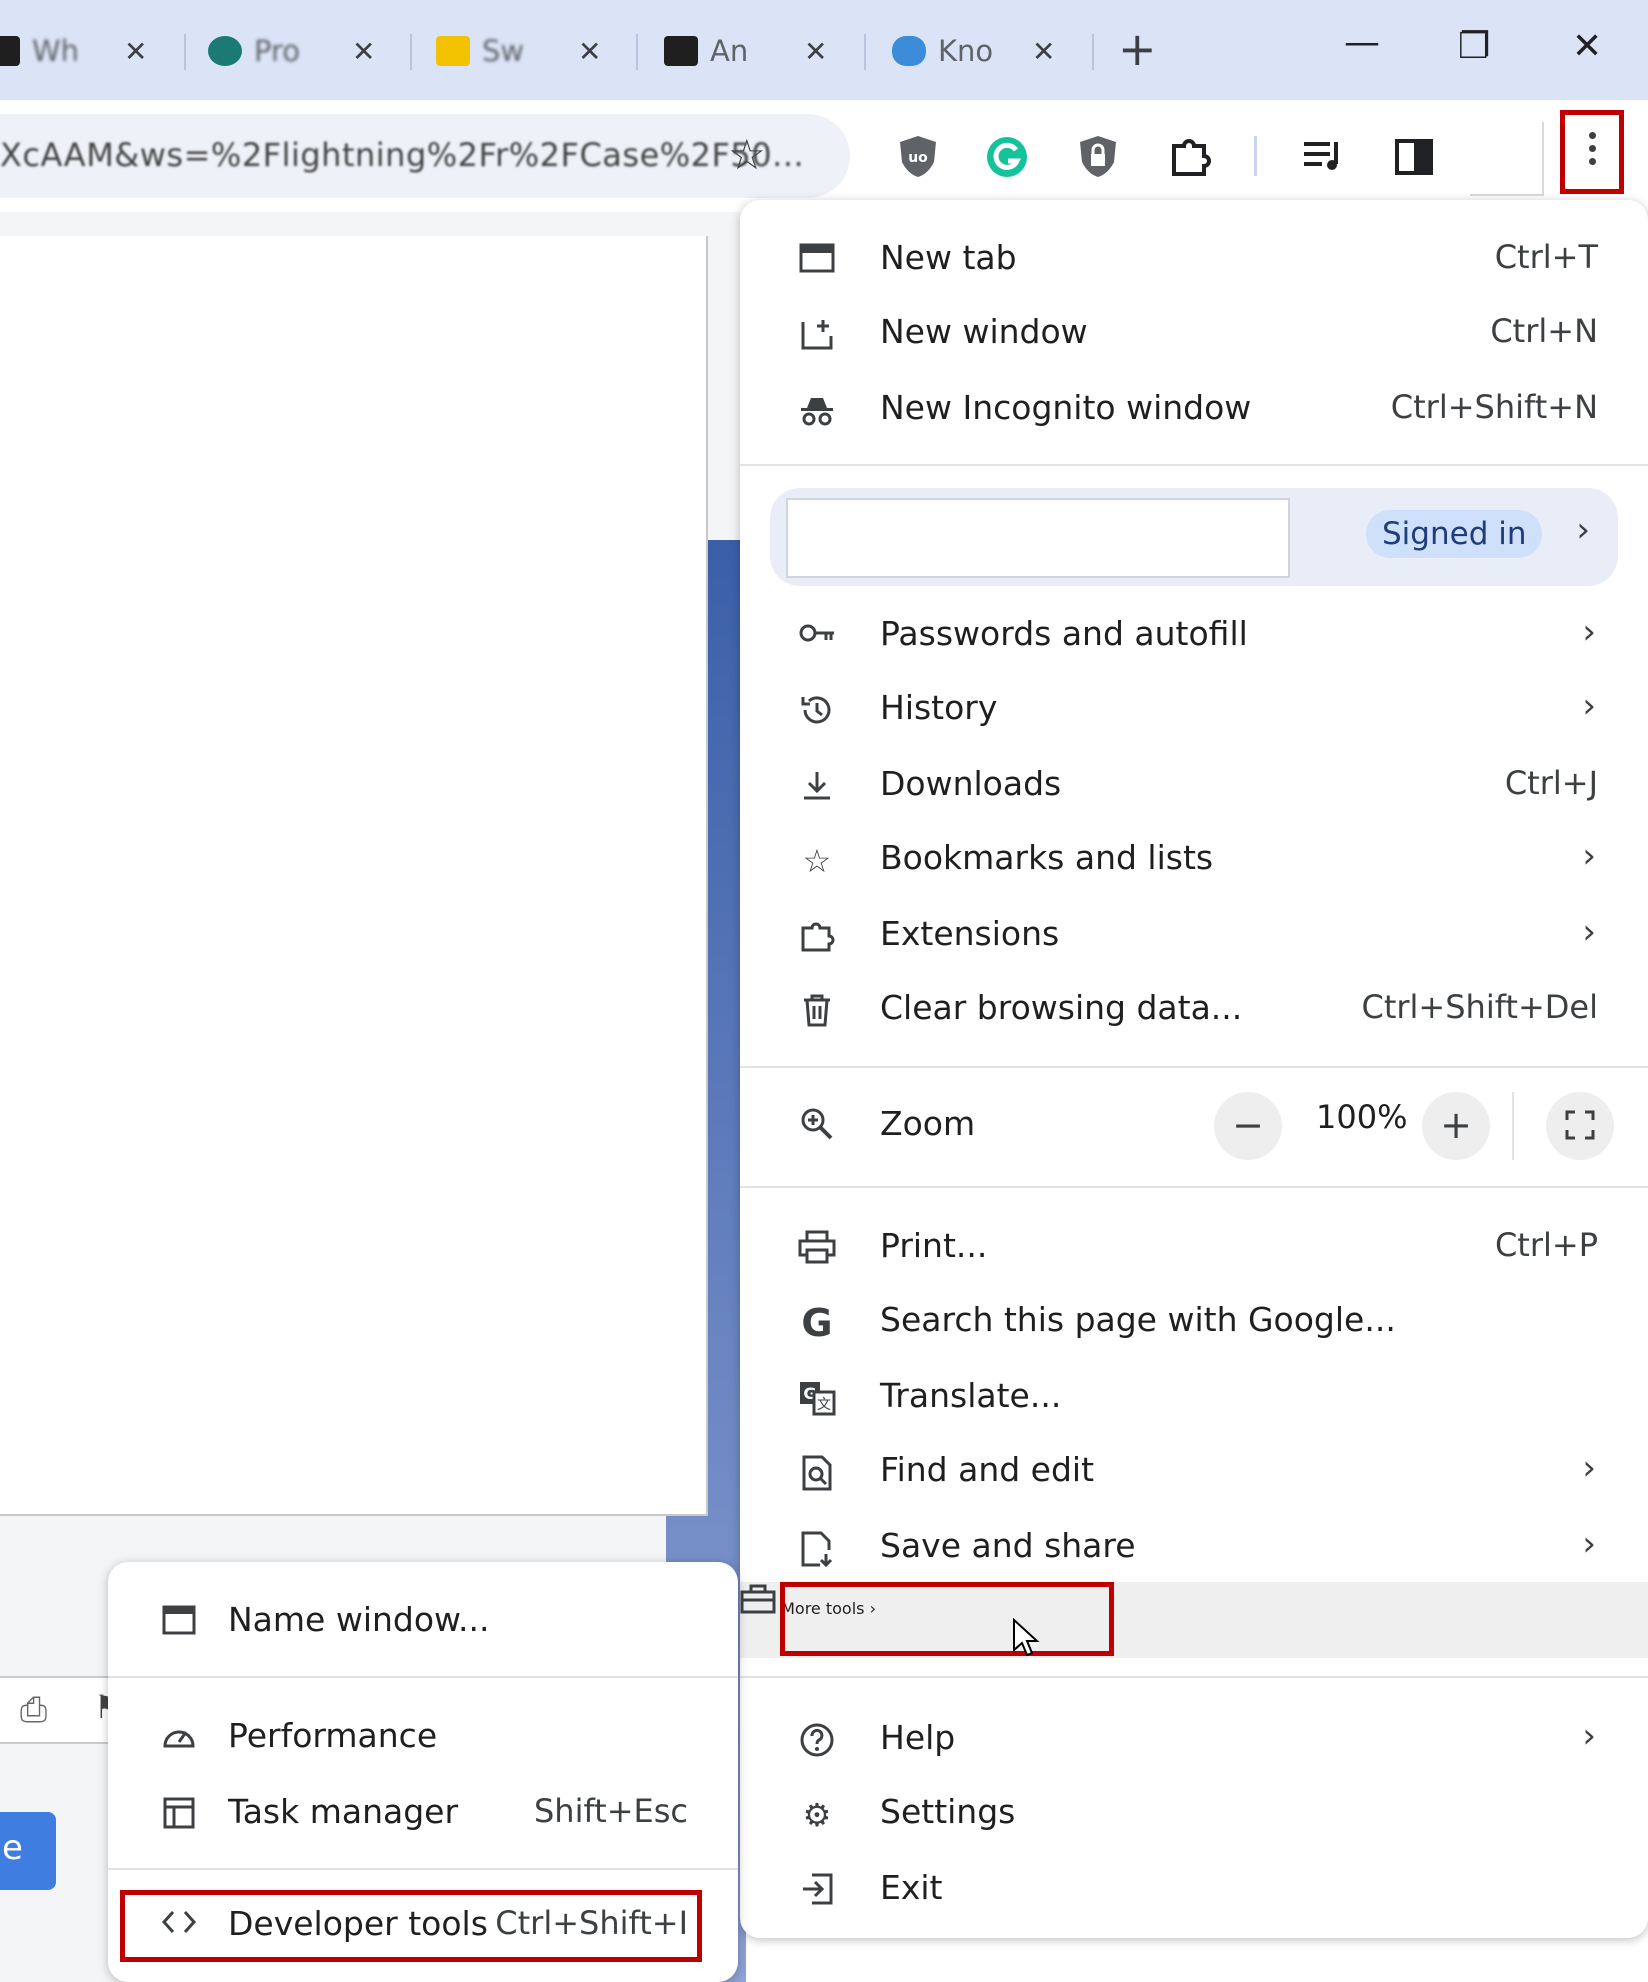 The height and width of the screenshot is (1982, 1648). Describe the element at coordinates (1324, 156) in the screenshot. I see `media-icon` at that location.